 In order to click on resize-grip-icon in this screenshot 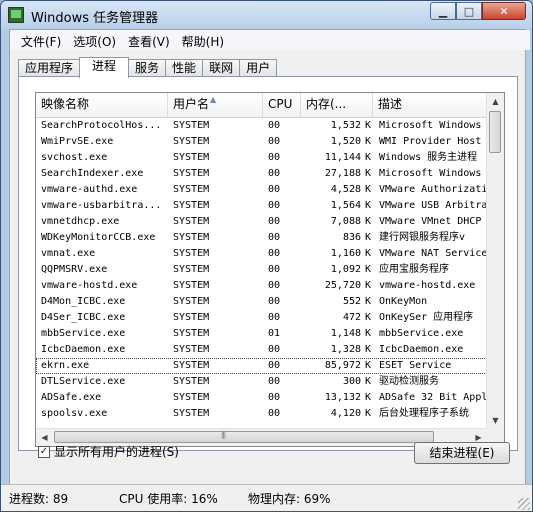, I will do `click(524, 504)`.